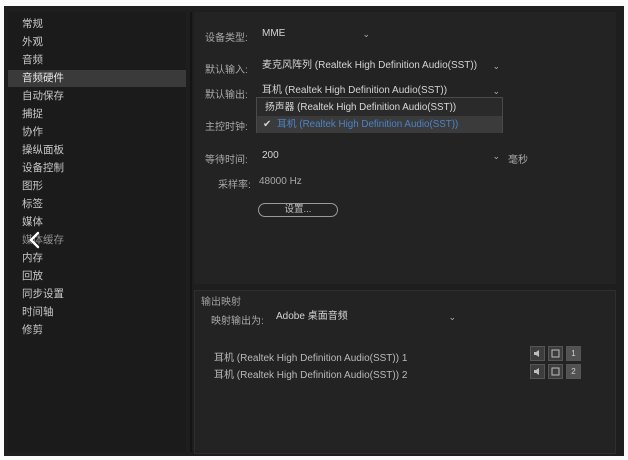 The image size is (628, 460). I want to click on latency-select: 200 ⌄, so click(382, 156).